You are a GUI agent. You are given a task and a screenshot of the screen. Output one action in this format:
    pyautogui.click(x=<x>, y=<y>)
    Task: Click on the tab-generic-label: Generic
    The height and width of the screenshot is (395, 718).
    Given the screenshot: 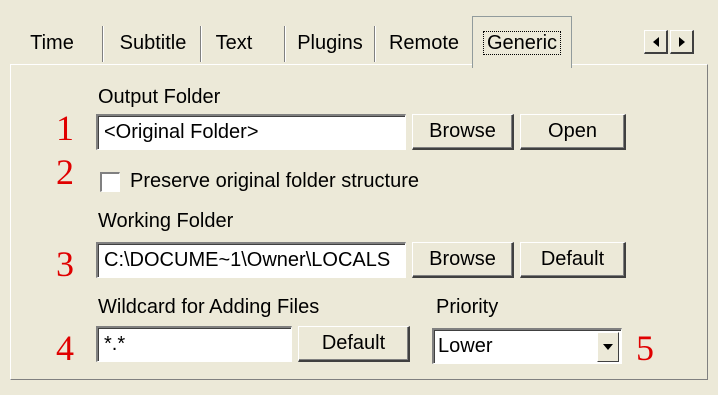 What is the action you would take?
    pyautogui.click(x=522, y=42)
    